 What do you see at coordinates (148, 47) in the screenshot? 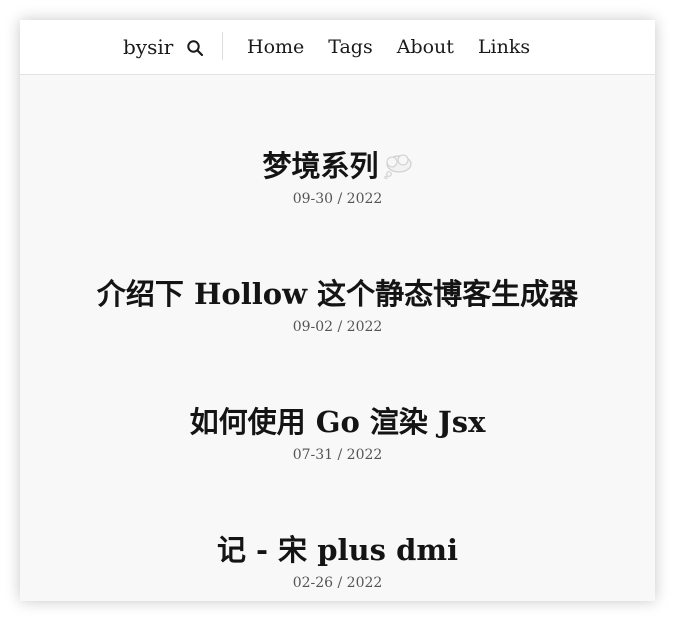
I see `site-brand-link: bysir` at bounding box center [148, 47].